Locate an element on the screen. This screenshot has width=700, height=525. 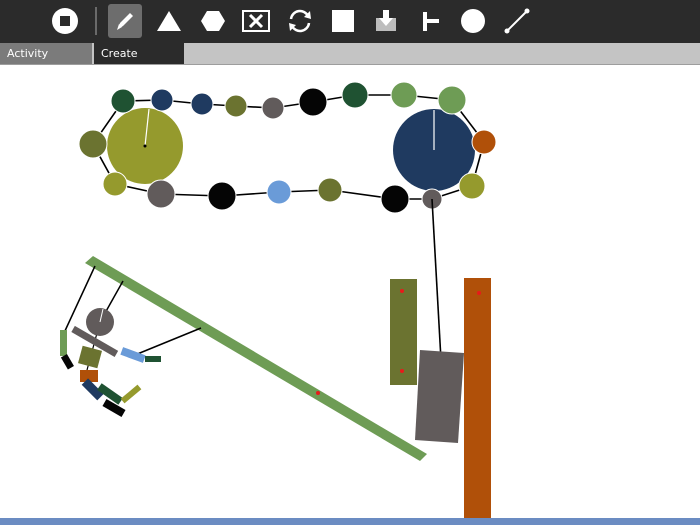
stop-button is located at coordinates (65, 21).